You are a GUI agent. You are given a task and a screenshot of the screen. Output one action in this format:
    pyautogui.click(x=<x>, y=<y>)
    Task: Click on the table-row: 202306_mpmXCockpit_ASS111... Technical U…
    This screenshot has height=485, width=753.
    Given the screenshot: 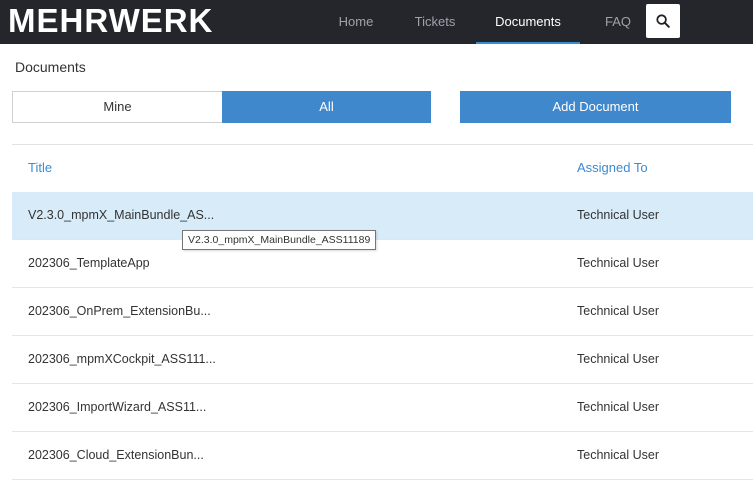 What is the action you would take?
    pyautogui.click(x=382, y=360)
    